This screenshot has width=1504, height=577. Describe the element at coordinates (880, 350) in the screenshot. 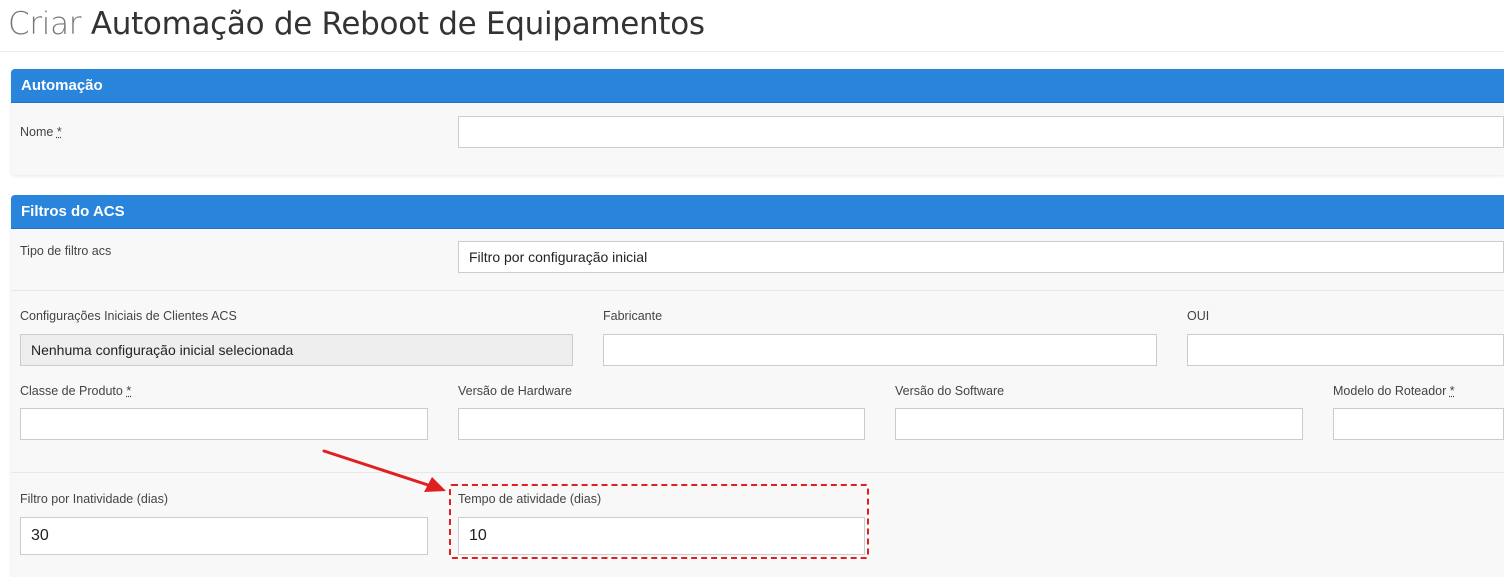

I see `fabricante-input` at that location.